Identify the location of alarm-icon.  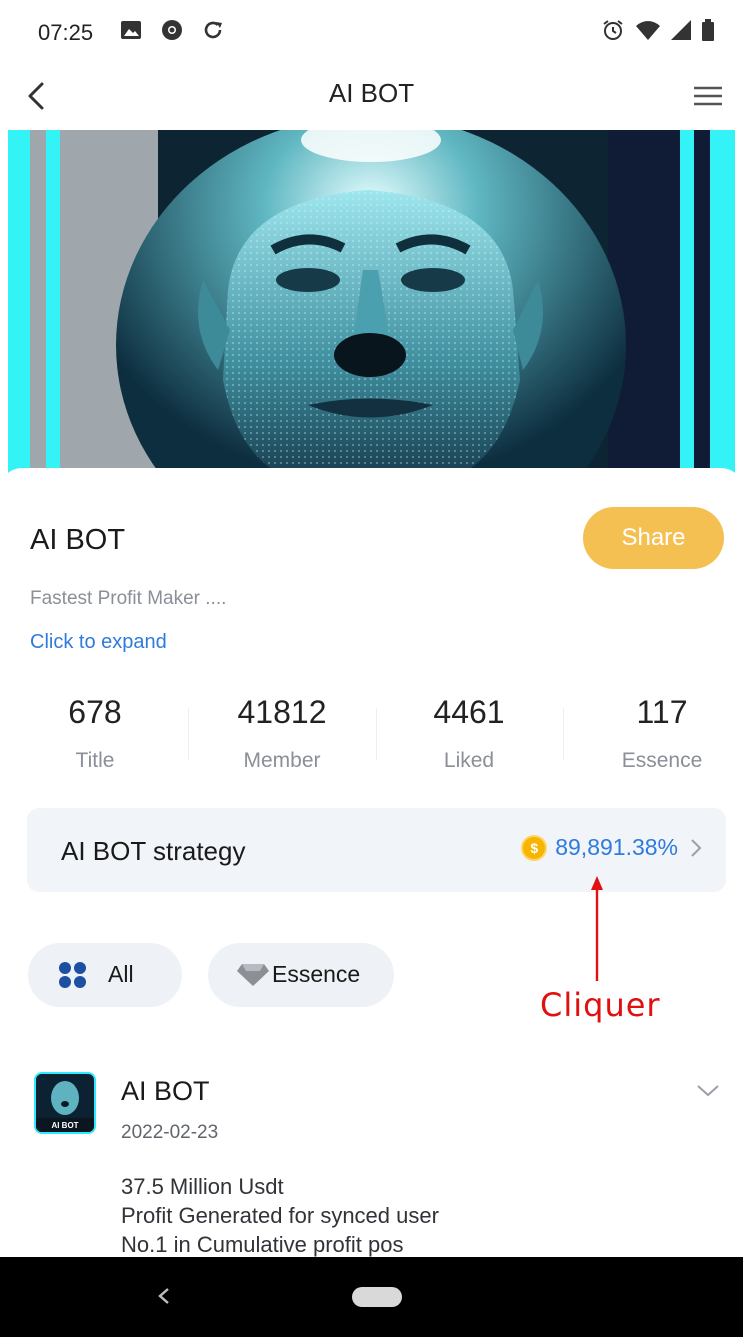
(613, 30).